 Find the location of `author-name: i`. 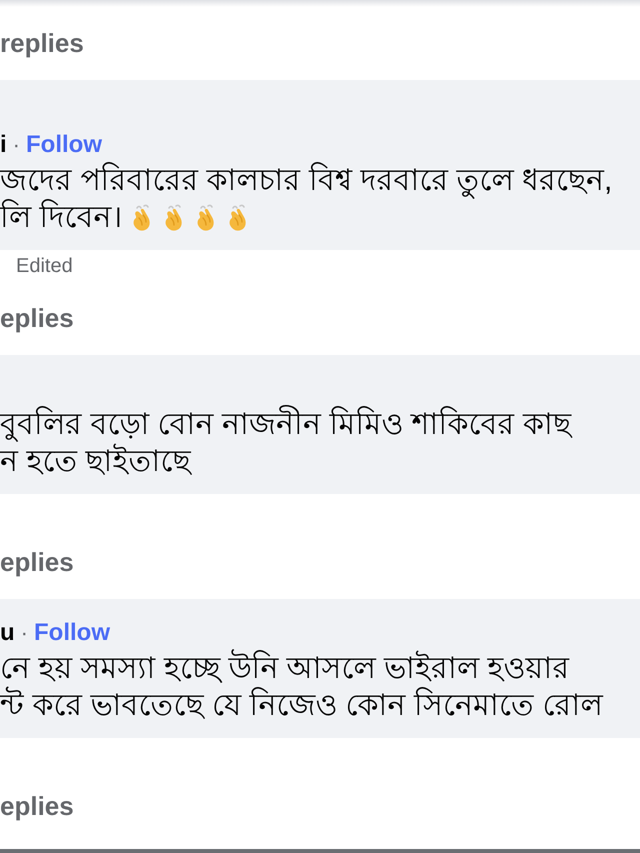

author-name: i is located at coordinates (3, 145).